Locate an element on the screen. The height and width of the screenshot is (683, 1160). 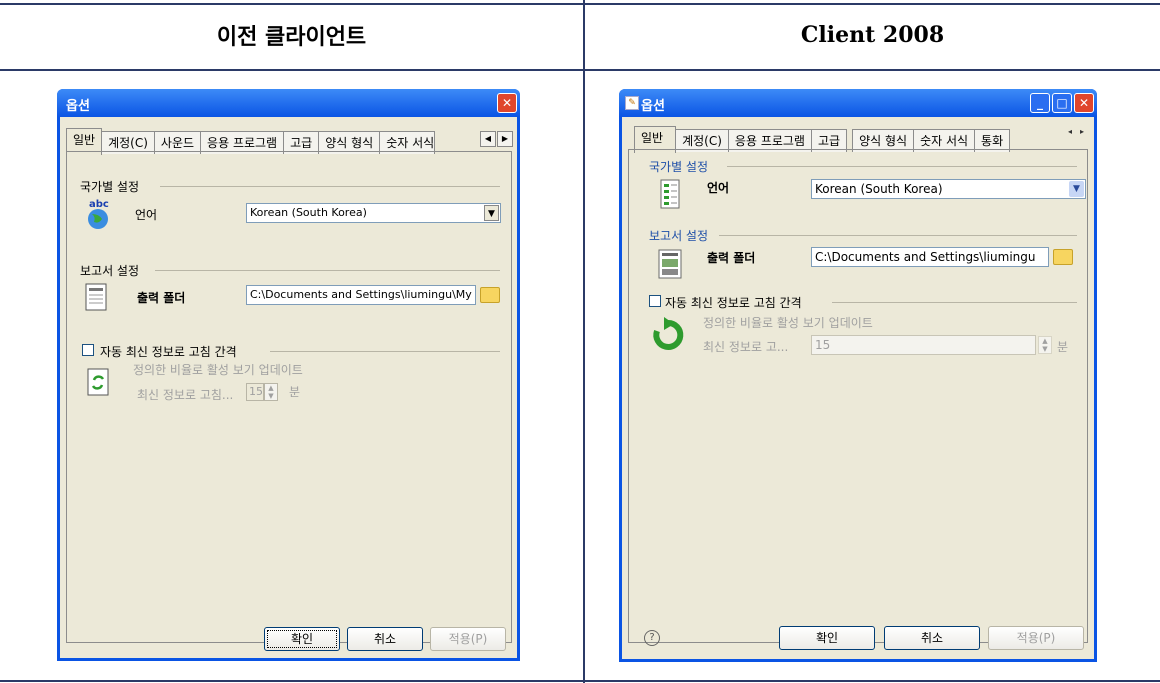
old-title-bar: 옵션 ✕ is located at coordinates (288, 103).